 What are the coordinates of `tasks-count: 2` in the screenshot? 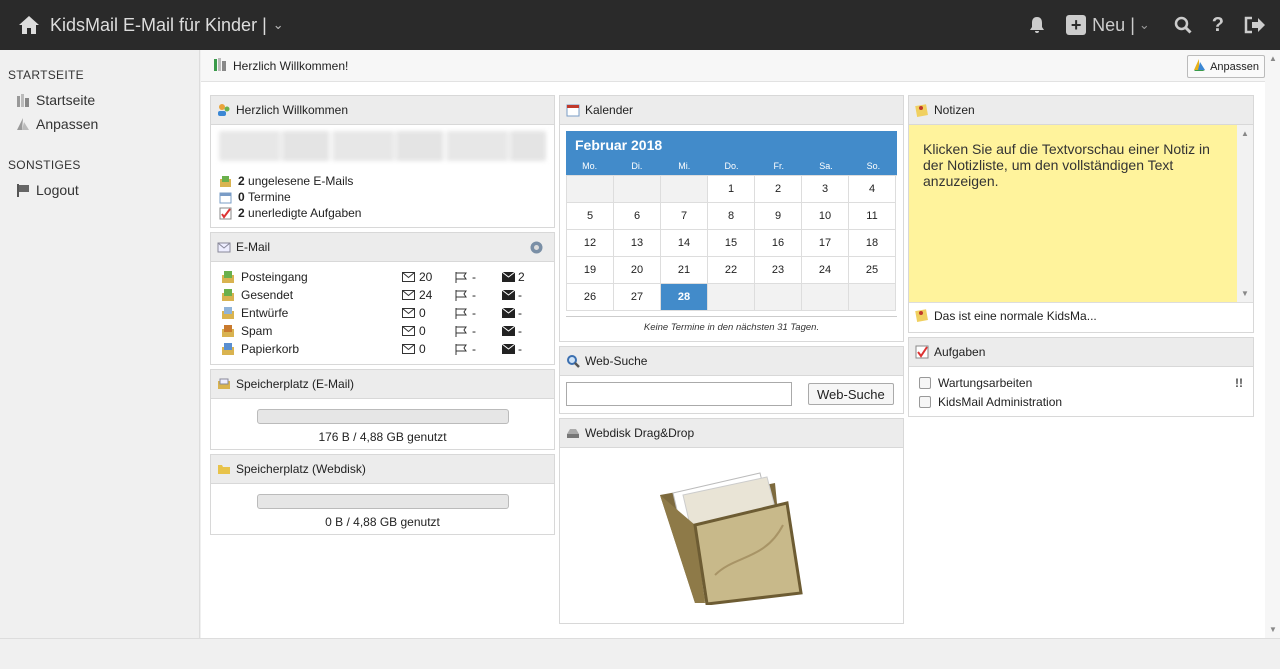 It's located at (241, 213).